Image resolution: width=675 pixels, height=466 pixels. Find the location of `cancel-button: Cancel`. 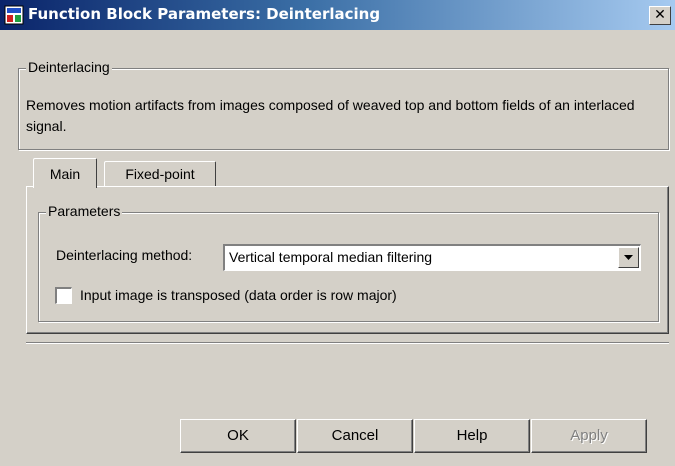

cancel-button: Cancel is located at coordinates (355, 436).